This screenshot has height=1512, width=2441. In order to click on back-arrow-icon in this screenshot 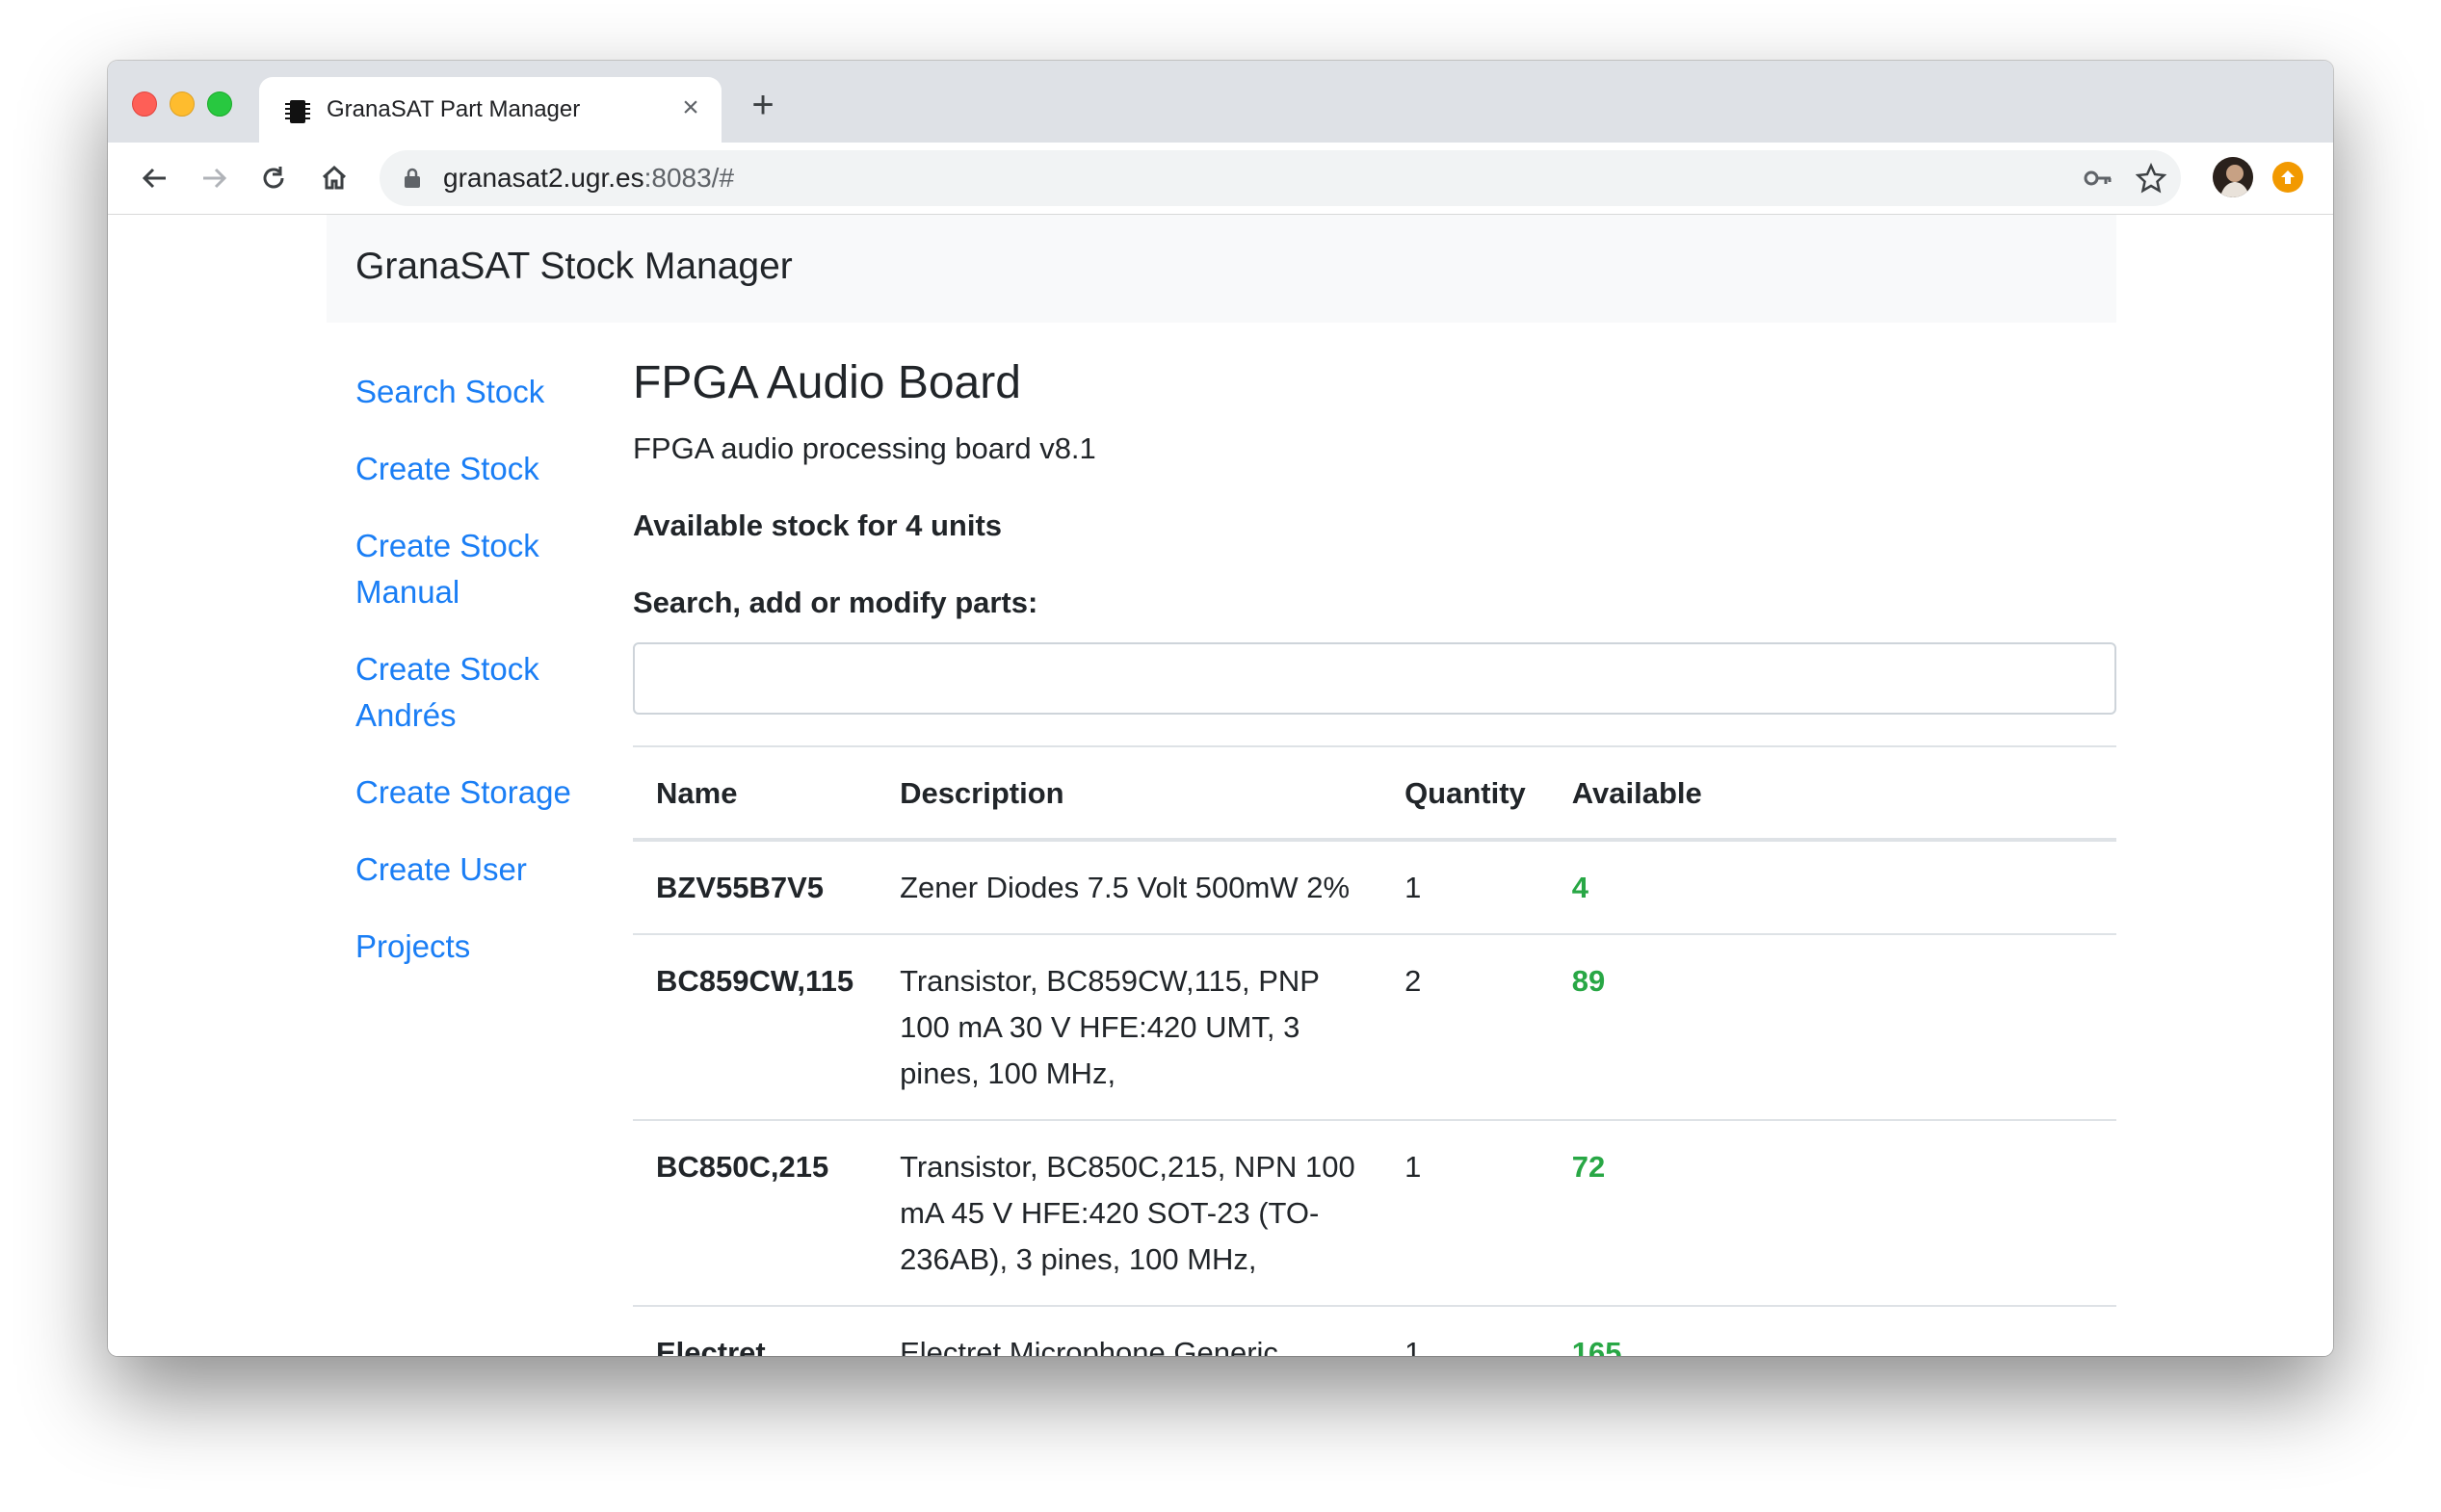, I will do `click(154, 178)`.